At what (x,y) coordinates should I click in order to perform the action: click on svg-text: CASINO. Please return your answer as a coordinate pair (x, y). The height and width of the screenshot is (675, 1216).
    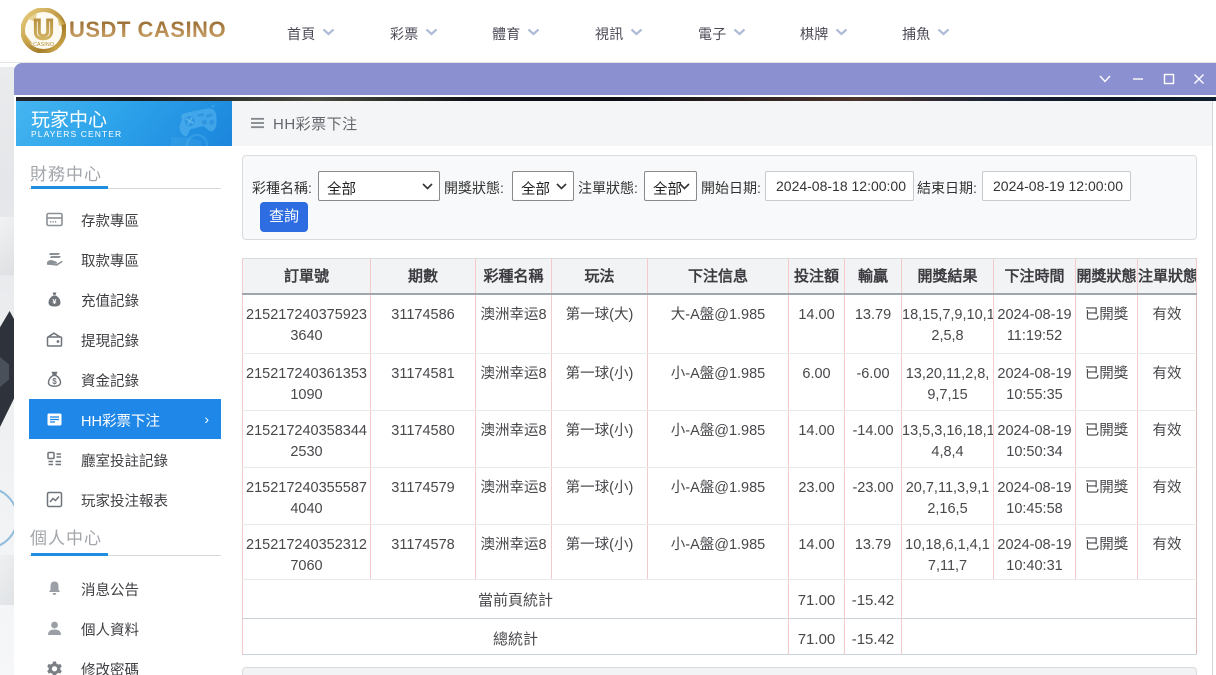
    Looking at the image, I should click on (44, 45).